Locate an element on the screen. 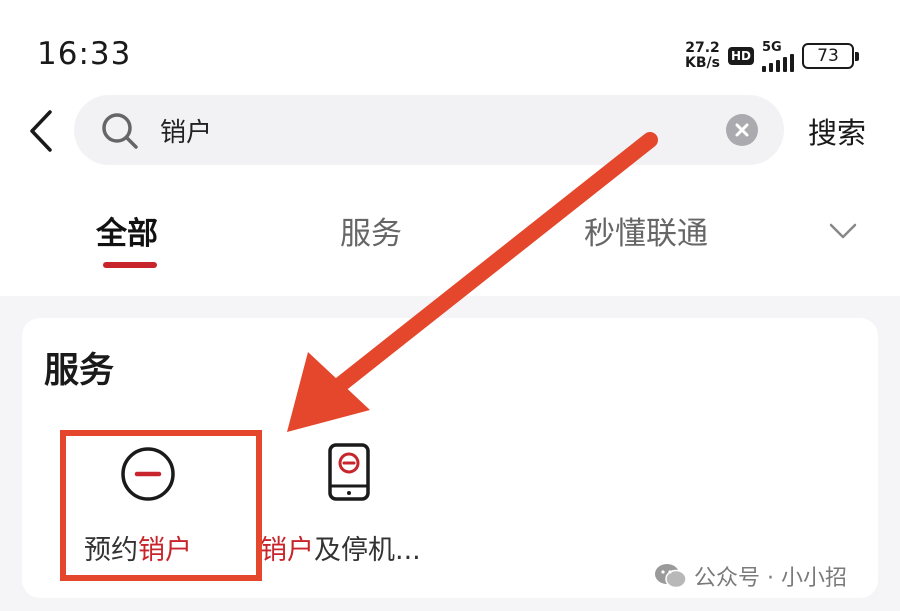 This screenshot has width=900, height=611. search-submit-button: 搜索 is located at coordinates (837, 131).